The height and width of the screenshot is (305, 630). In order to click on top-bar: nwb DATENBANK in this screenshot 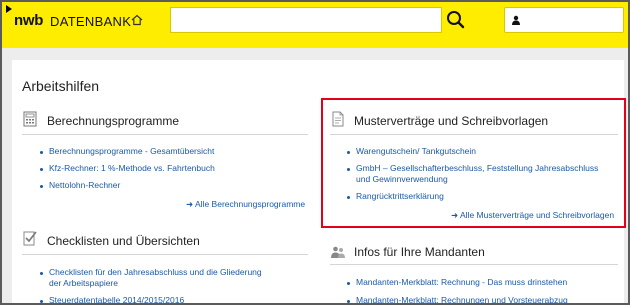, I will do `click(315, 25)`.